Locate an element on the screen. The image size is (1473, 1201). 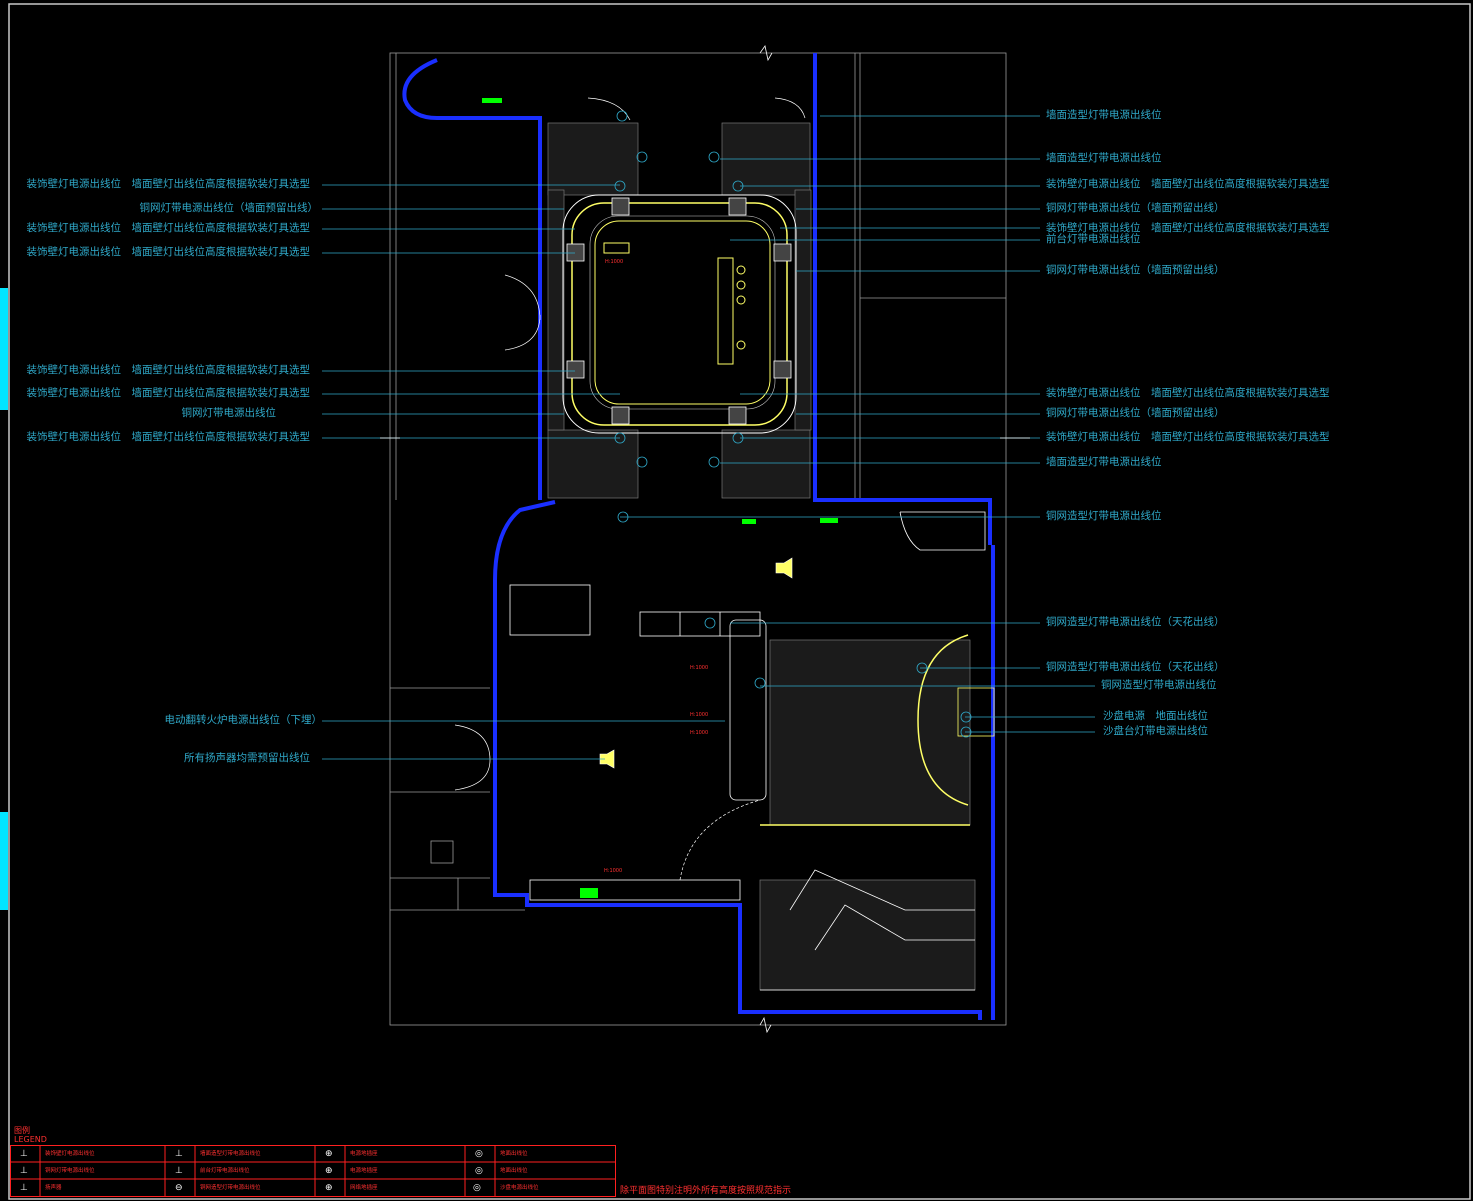
legend-text: 铜网灯带电源出线位 is located at coordinates (70, 1171).